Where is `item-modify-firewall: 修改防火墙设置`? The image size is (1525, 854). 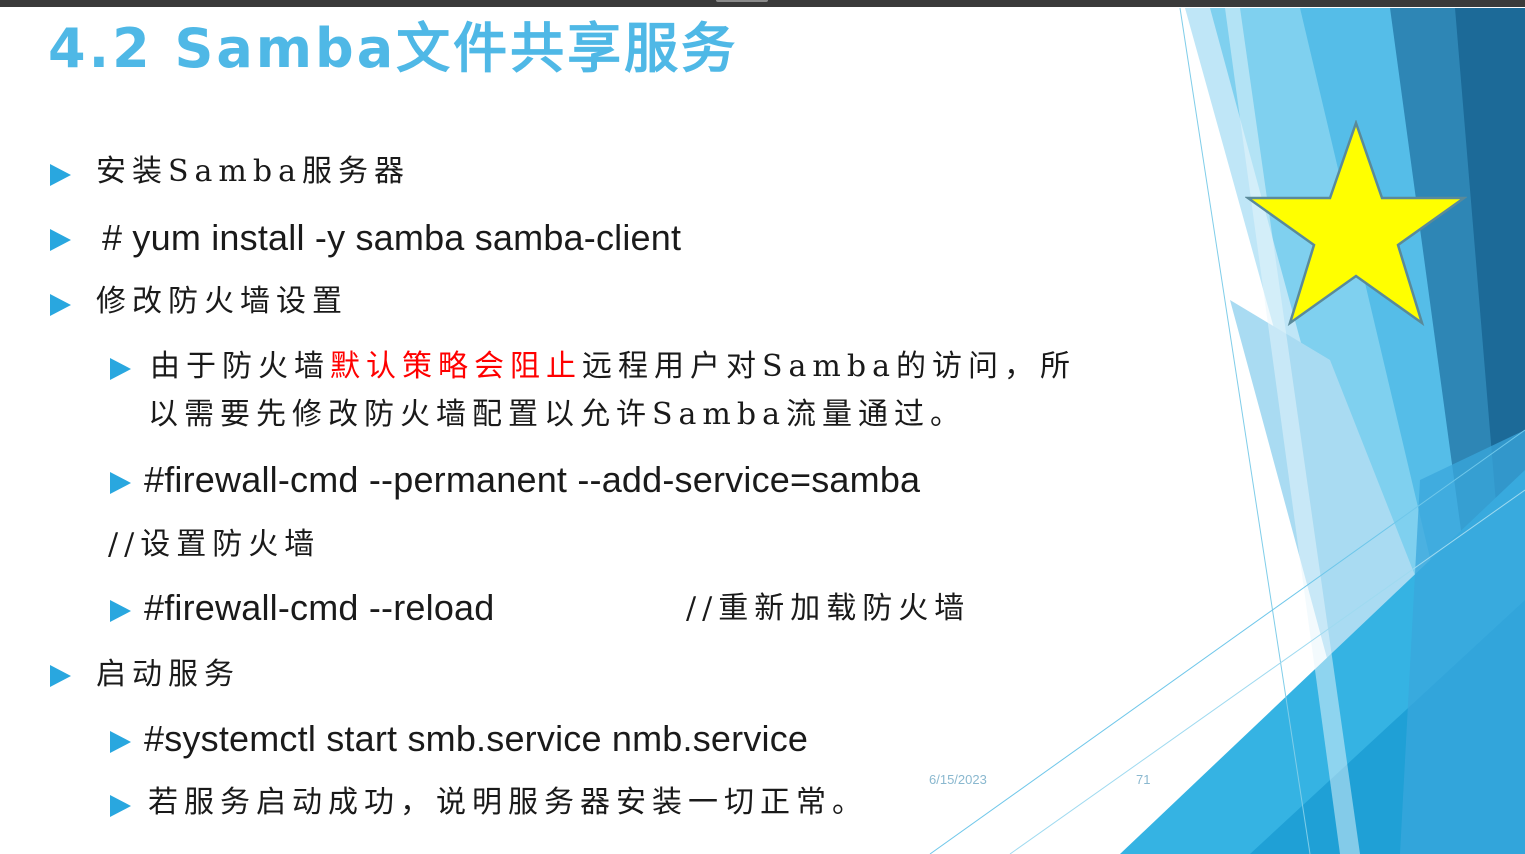
item-modify-firewall: 修改防火墙设置 is located at coordinates (222, 301).